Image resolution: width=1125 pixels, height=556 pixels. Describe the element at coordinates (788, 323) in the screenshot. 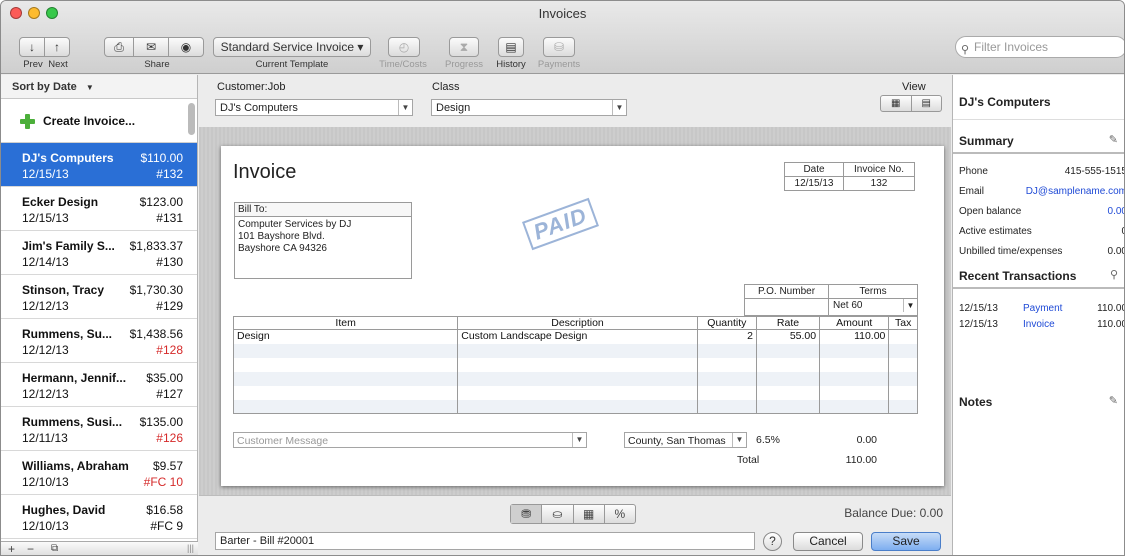

I see `column-header: Rate` at that location.